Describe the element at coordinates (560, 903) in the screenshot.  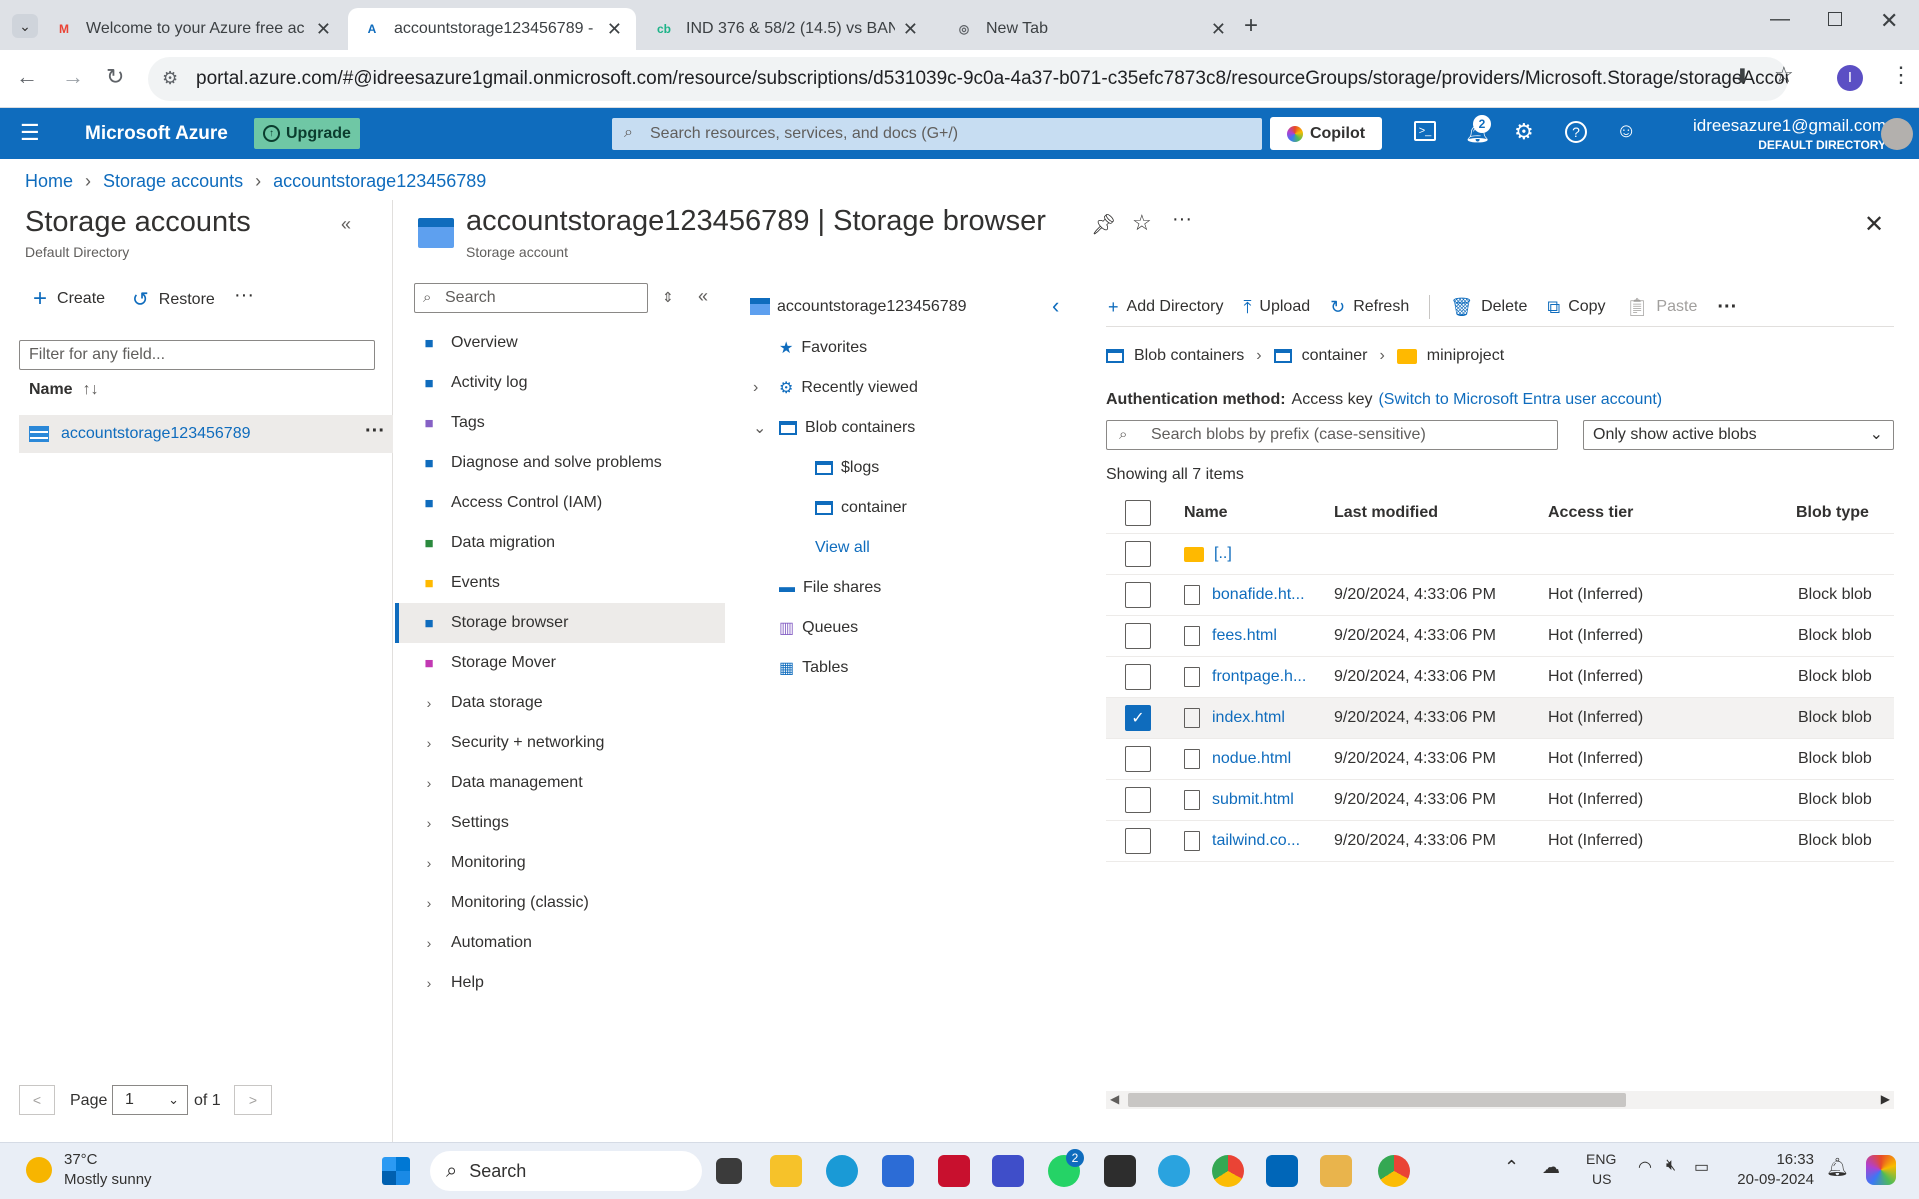
I see `menu-group: › Monitoring (classic)` at that location.